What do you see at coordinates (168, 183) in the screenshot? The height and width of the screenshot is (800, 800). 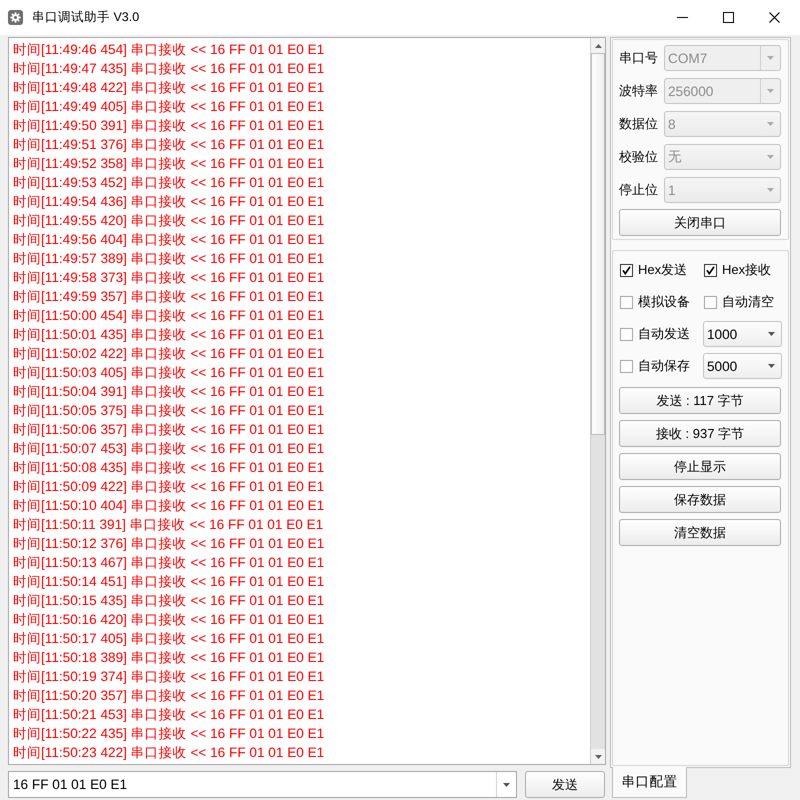 I see `log-line: 时间[11:49:53 452] 串口接收 << 16 FF 01 01 E0 E1` at bounding box center [168, 183].